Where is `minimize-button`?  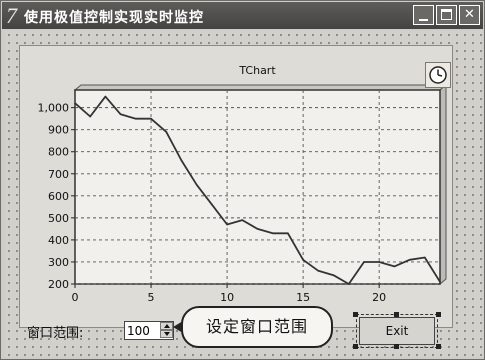 minimize-button is located at coordinates (423, 15).